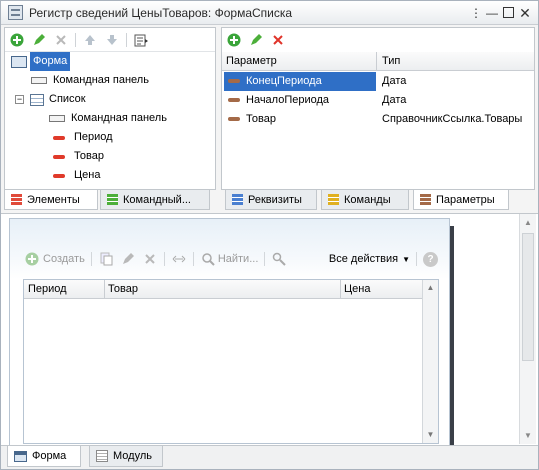  I want to click on tab-module: Модуль, so click(126, 456).